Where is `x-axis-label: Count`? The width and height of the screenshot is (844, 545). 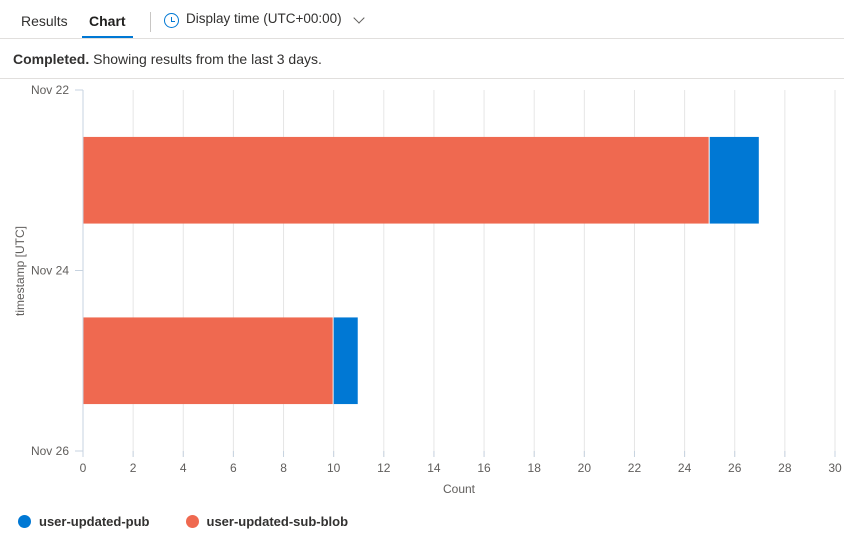 x-axis-label: Count is located at coordinates (459, 489).